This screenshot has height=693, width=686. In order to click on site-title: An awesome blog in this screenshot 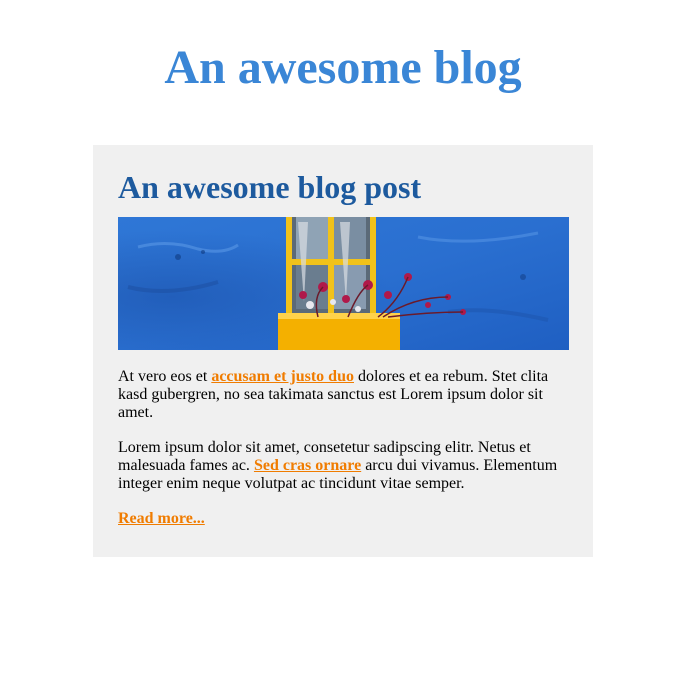, I will do `click(343, 67)`.